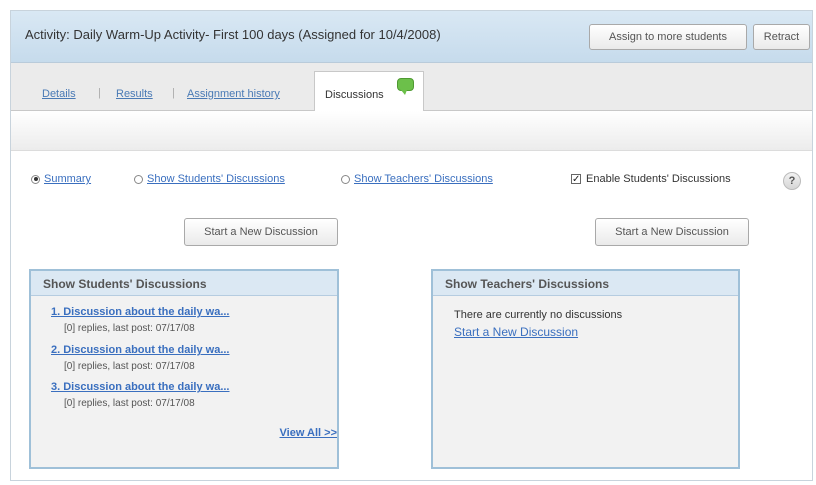  What do you see at coordinates (134, 94) in the screenshot?
I see `tab-results: Results` at bounding box center [134, 94].